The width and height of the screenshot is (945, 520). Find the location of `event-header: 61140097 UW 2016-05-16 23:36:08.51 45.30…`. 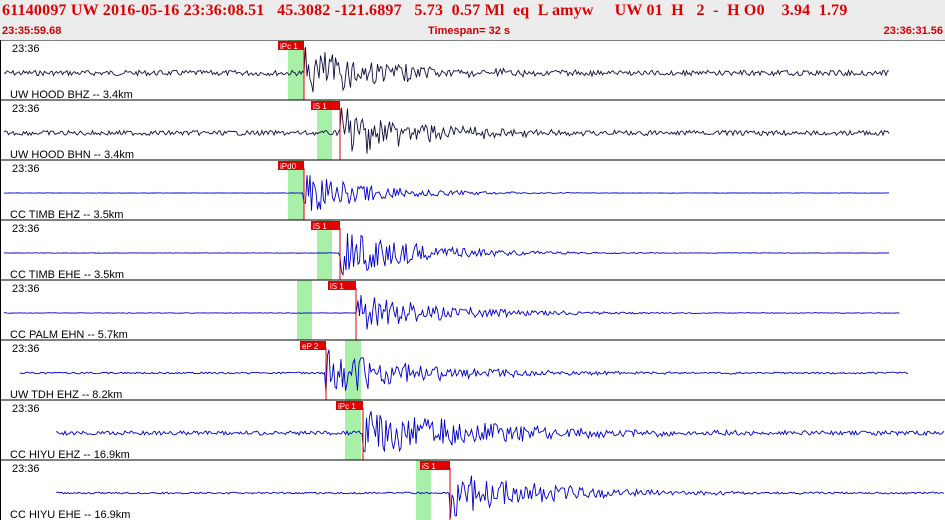

event-header: 61140097 UW 2016-05-16 23:36:08.51 45.30… is located at coordinates (472, 20).